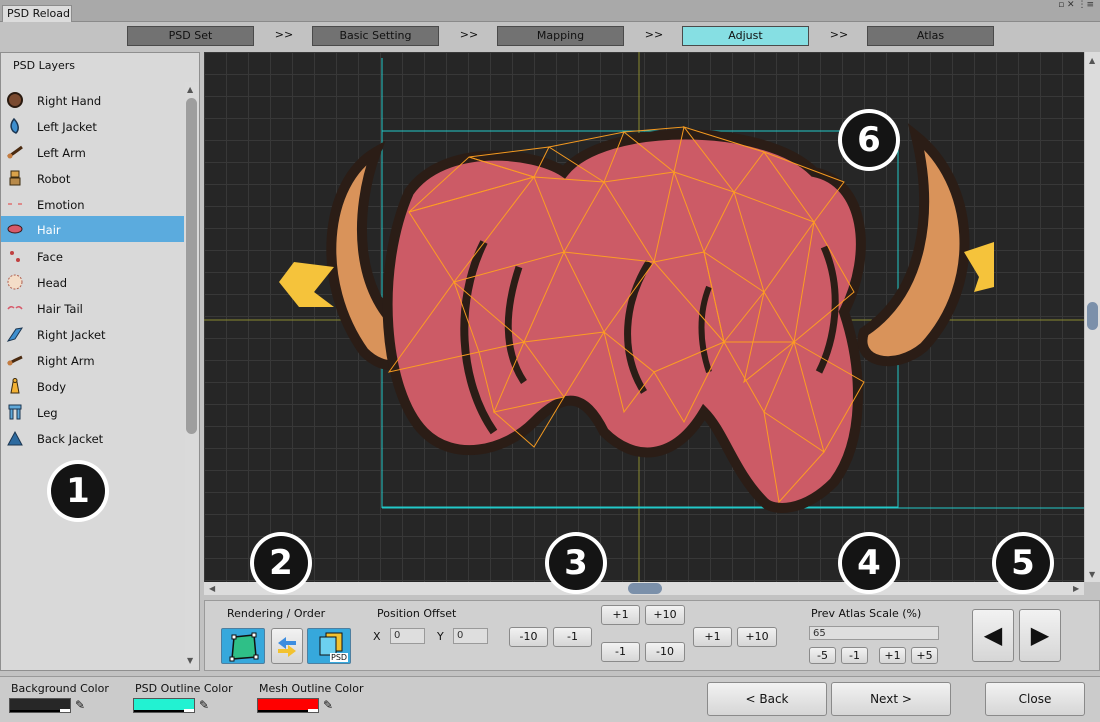  I want to click on position-offset-label: Position Offset, so click(417, 613).